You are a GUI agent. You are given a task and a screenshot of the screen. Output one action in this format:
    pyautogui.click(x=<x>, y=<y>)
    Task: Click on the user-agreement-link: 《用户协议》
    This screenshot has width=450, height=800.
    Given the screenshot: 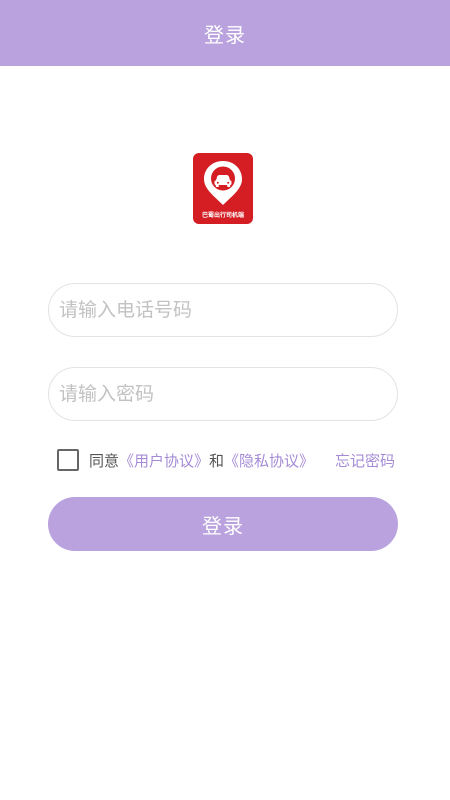 What is the action you would take?
    pyautogui.click(x=164, y=460)
    